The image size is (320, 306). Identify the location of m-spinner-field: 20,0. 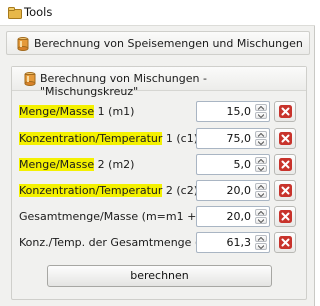
(233, 216).